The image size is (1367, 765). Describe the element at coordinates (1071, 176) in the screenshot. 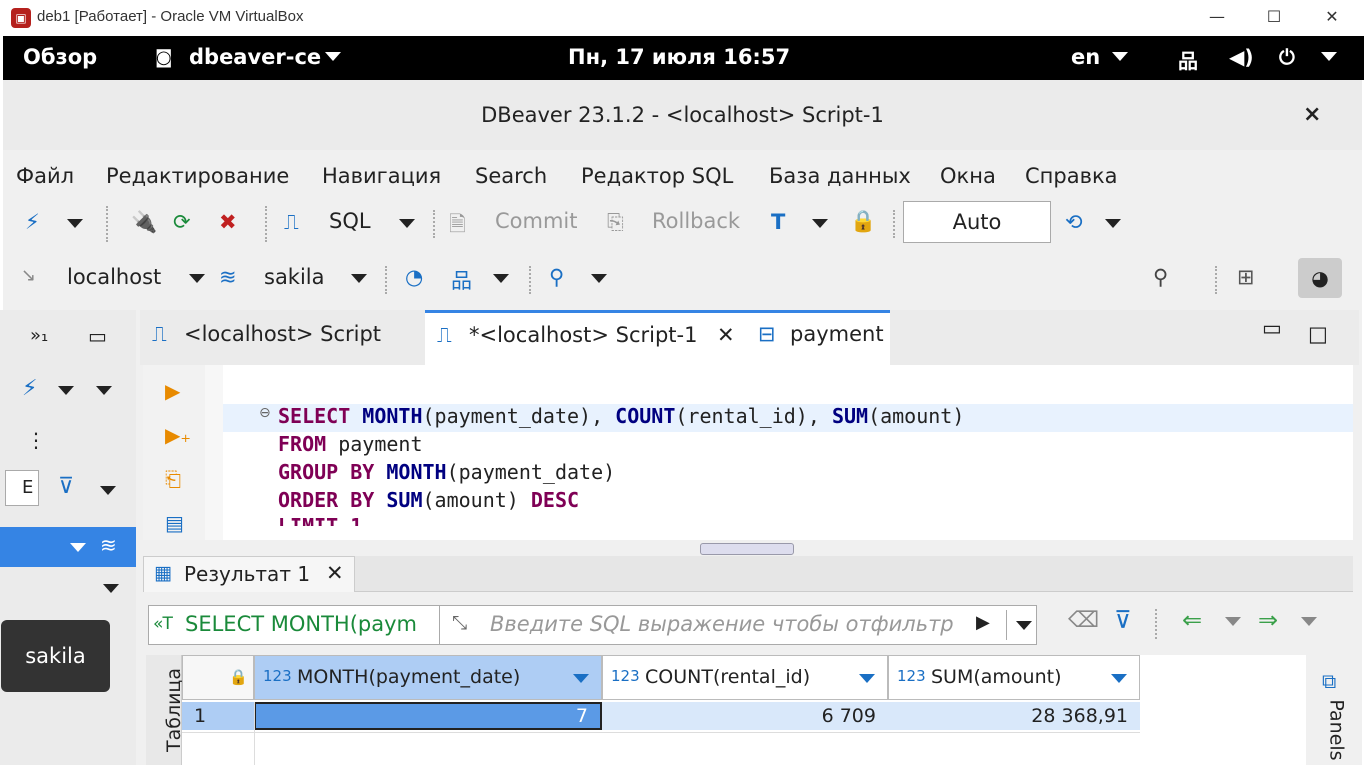

I see `menu-help: Справка` at that location.